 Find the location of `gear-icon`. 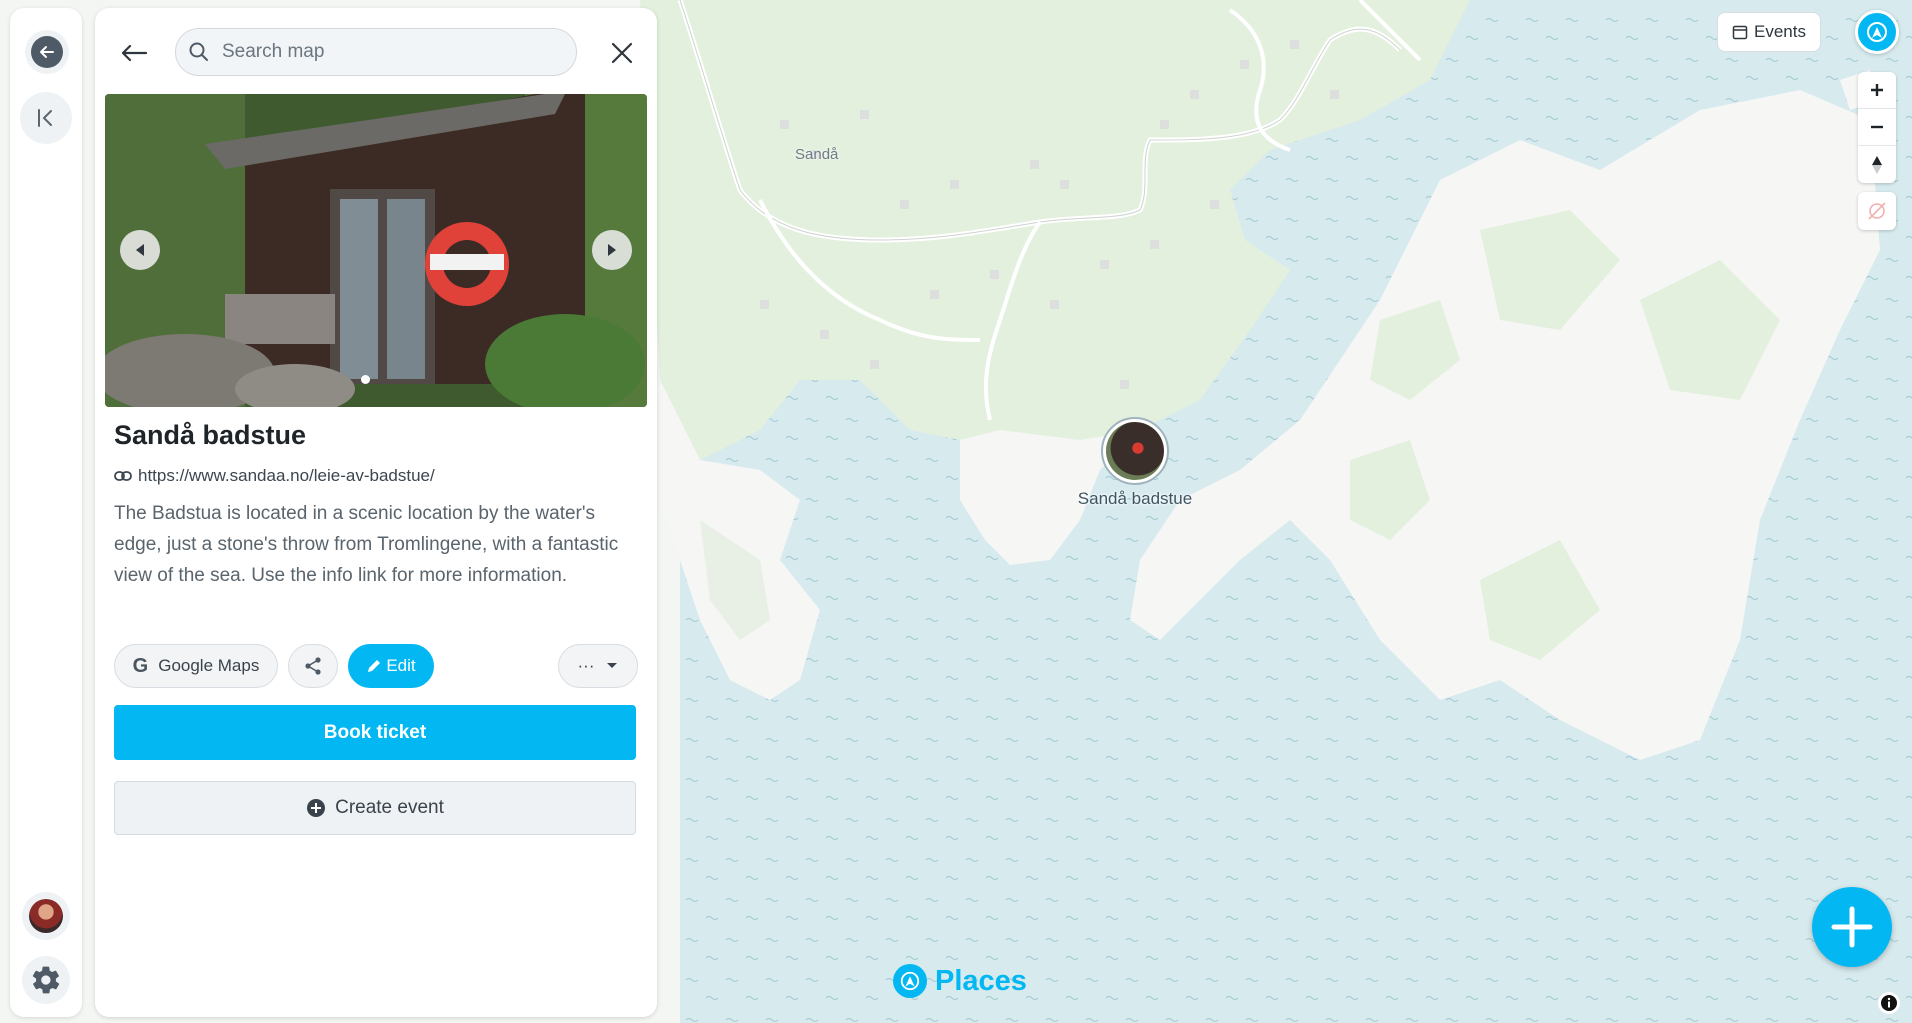

gear-icon is located at coordinates (46, 980).